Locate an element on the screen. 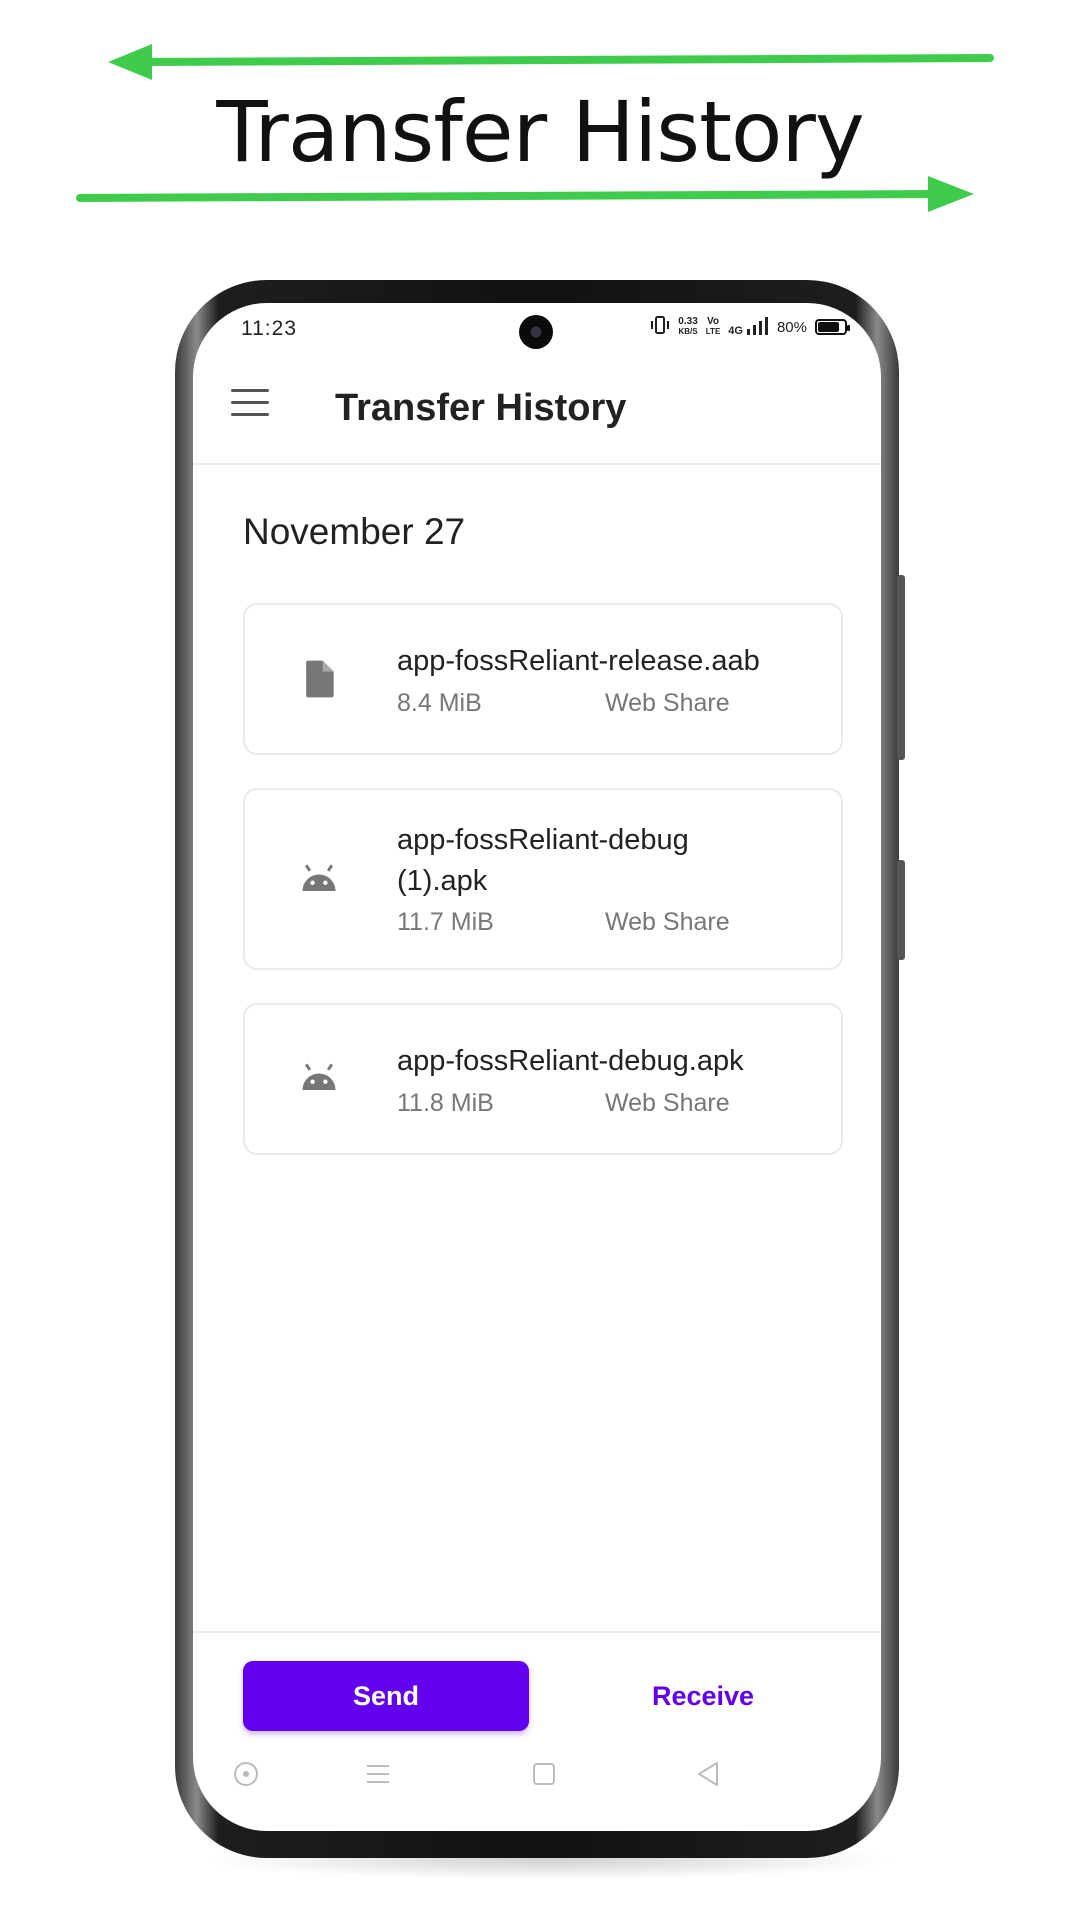 The height and width of the screenshot is (1920, 1080). network-type: 4G is located at coordinates (735, 331).